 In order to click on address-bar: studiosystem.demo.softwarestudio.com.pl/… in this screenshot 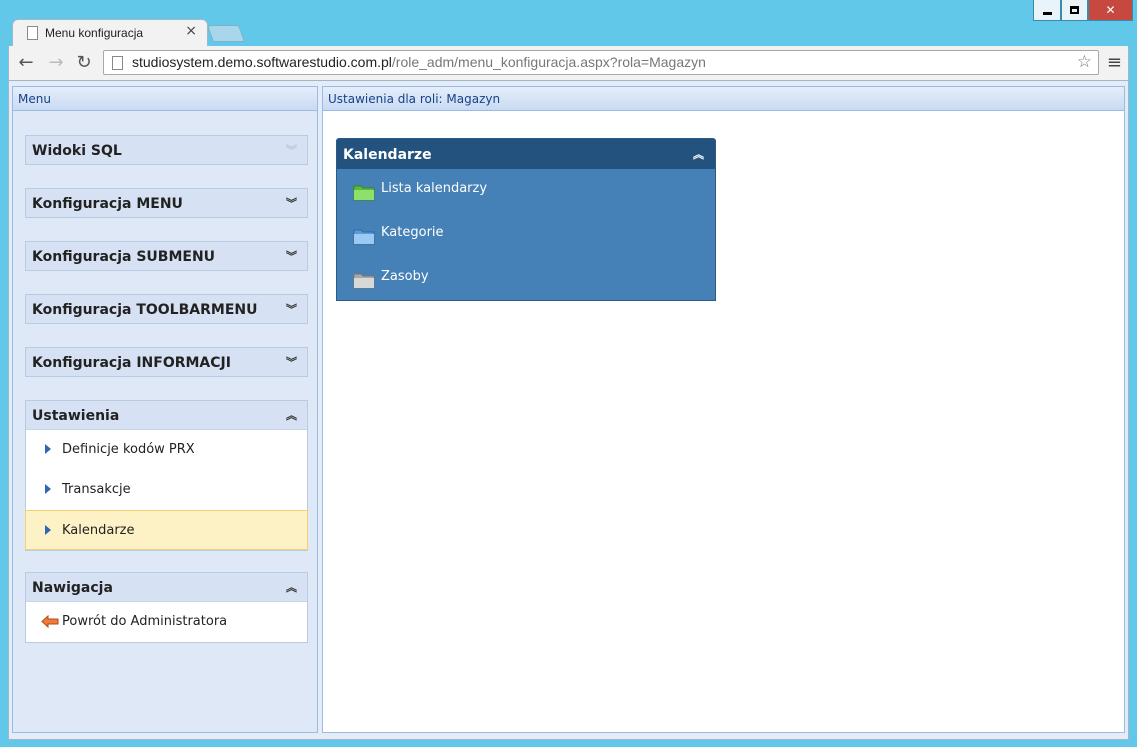, I will do `click(601, 62)`.